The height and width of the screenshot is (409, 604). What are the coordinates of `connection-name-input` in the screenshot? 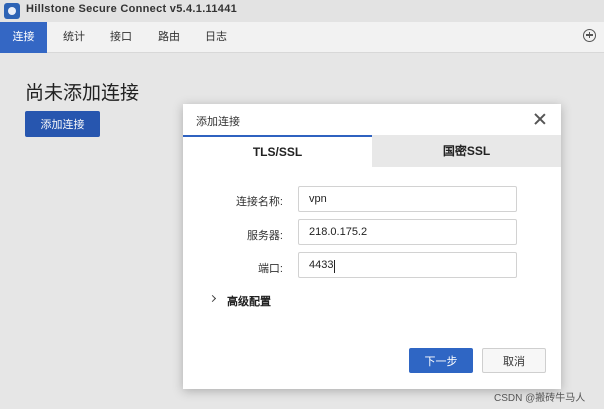 It's located at (407, 199).